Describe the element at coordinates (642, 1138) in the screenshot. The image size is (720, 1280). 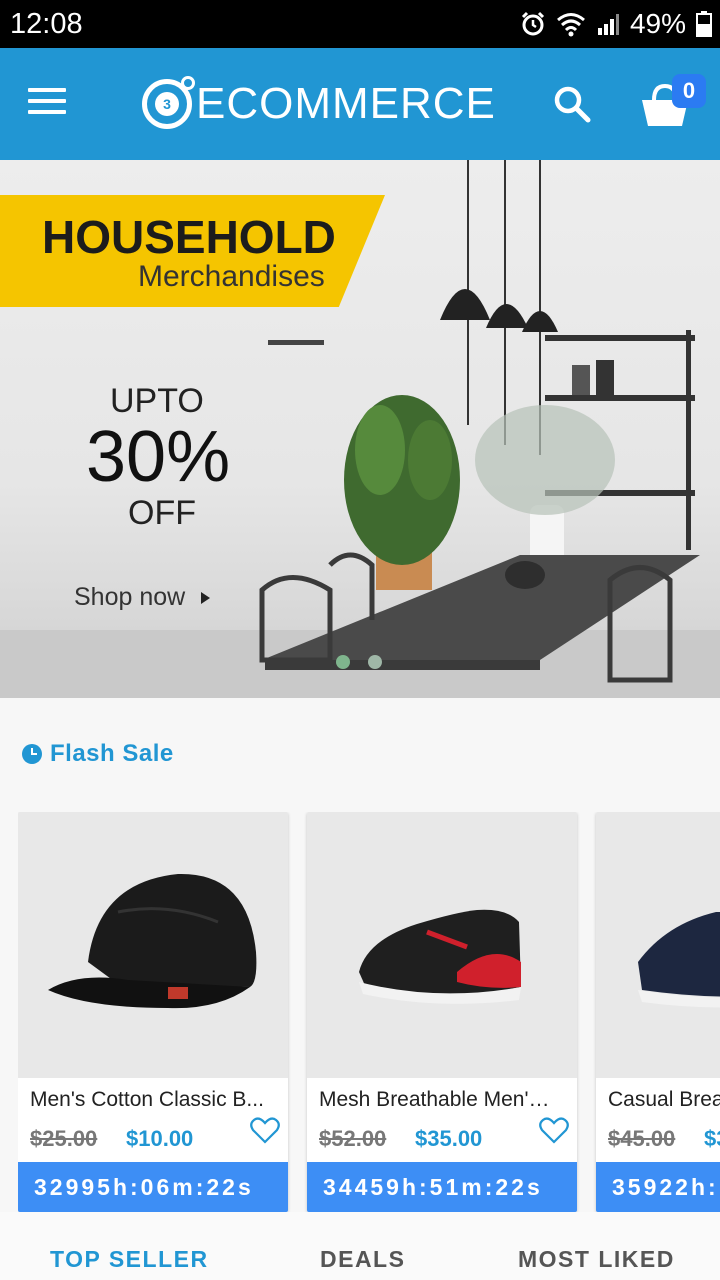
I see `product-old-price: $45.00` at that location.